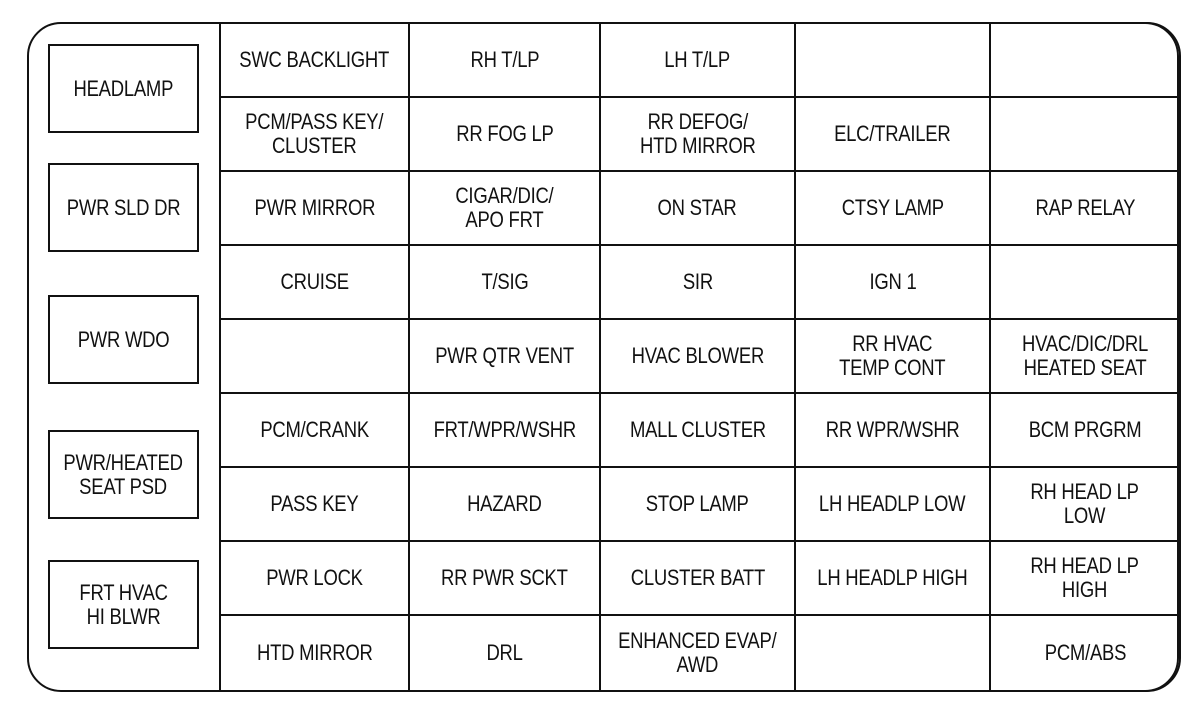 This screenshot has height=711, width=1201. I want to click on fuse-label: RH T/LP, so click(504, 59).